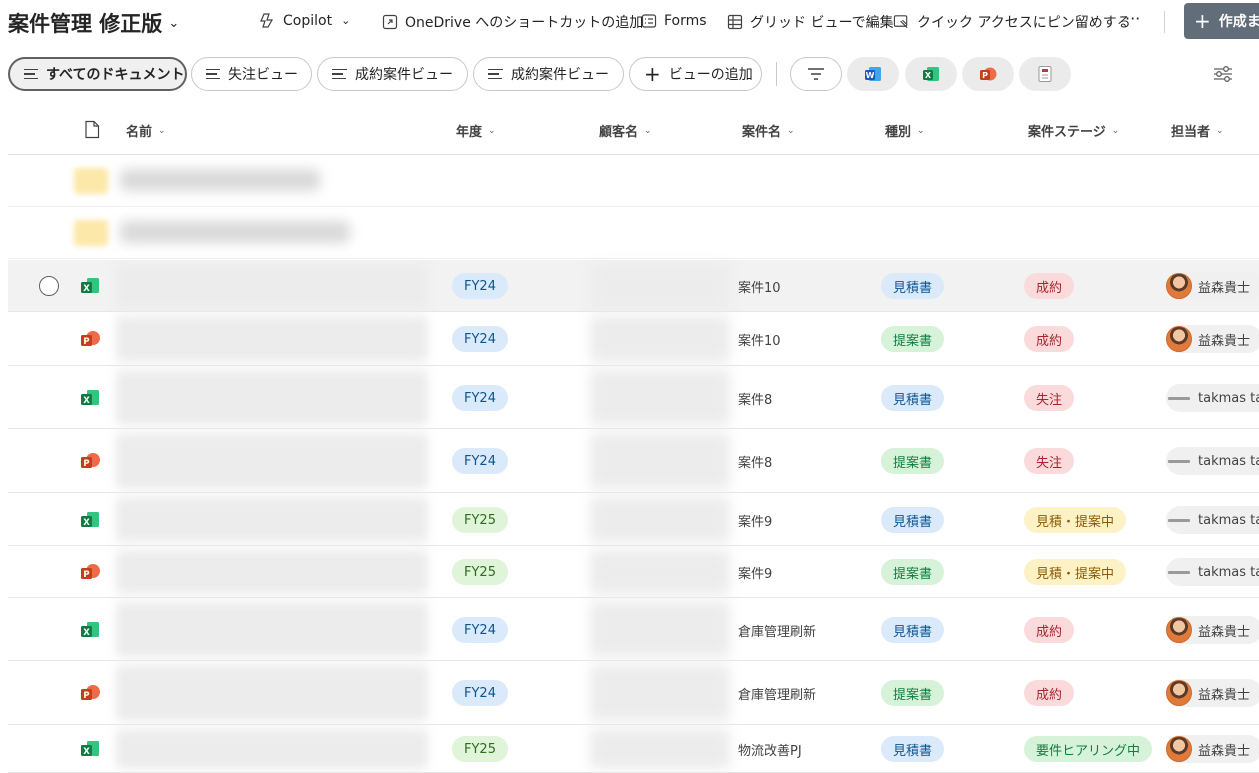 This screenshot has height=773, width=1259. I want to click on column-header-fiscal-year: 年度 ⌄, so click(476, 130).